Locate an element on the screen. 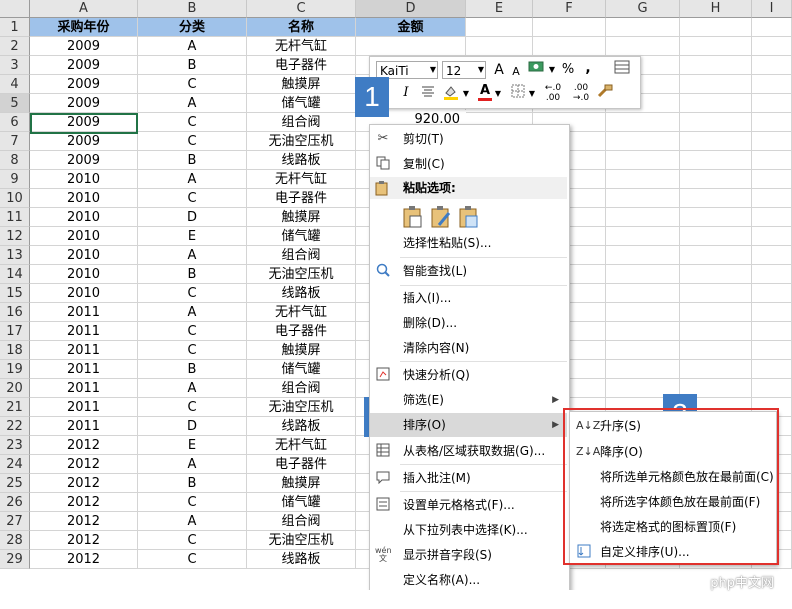 This screenshot has width=792, height=609. currency-dropdown-icon: ▼ is located at coordinates (552, 70).